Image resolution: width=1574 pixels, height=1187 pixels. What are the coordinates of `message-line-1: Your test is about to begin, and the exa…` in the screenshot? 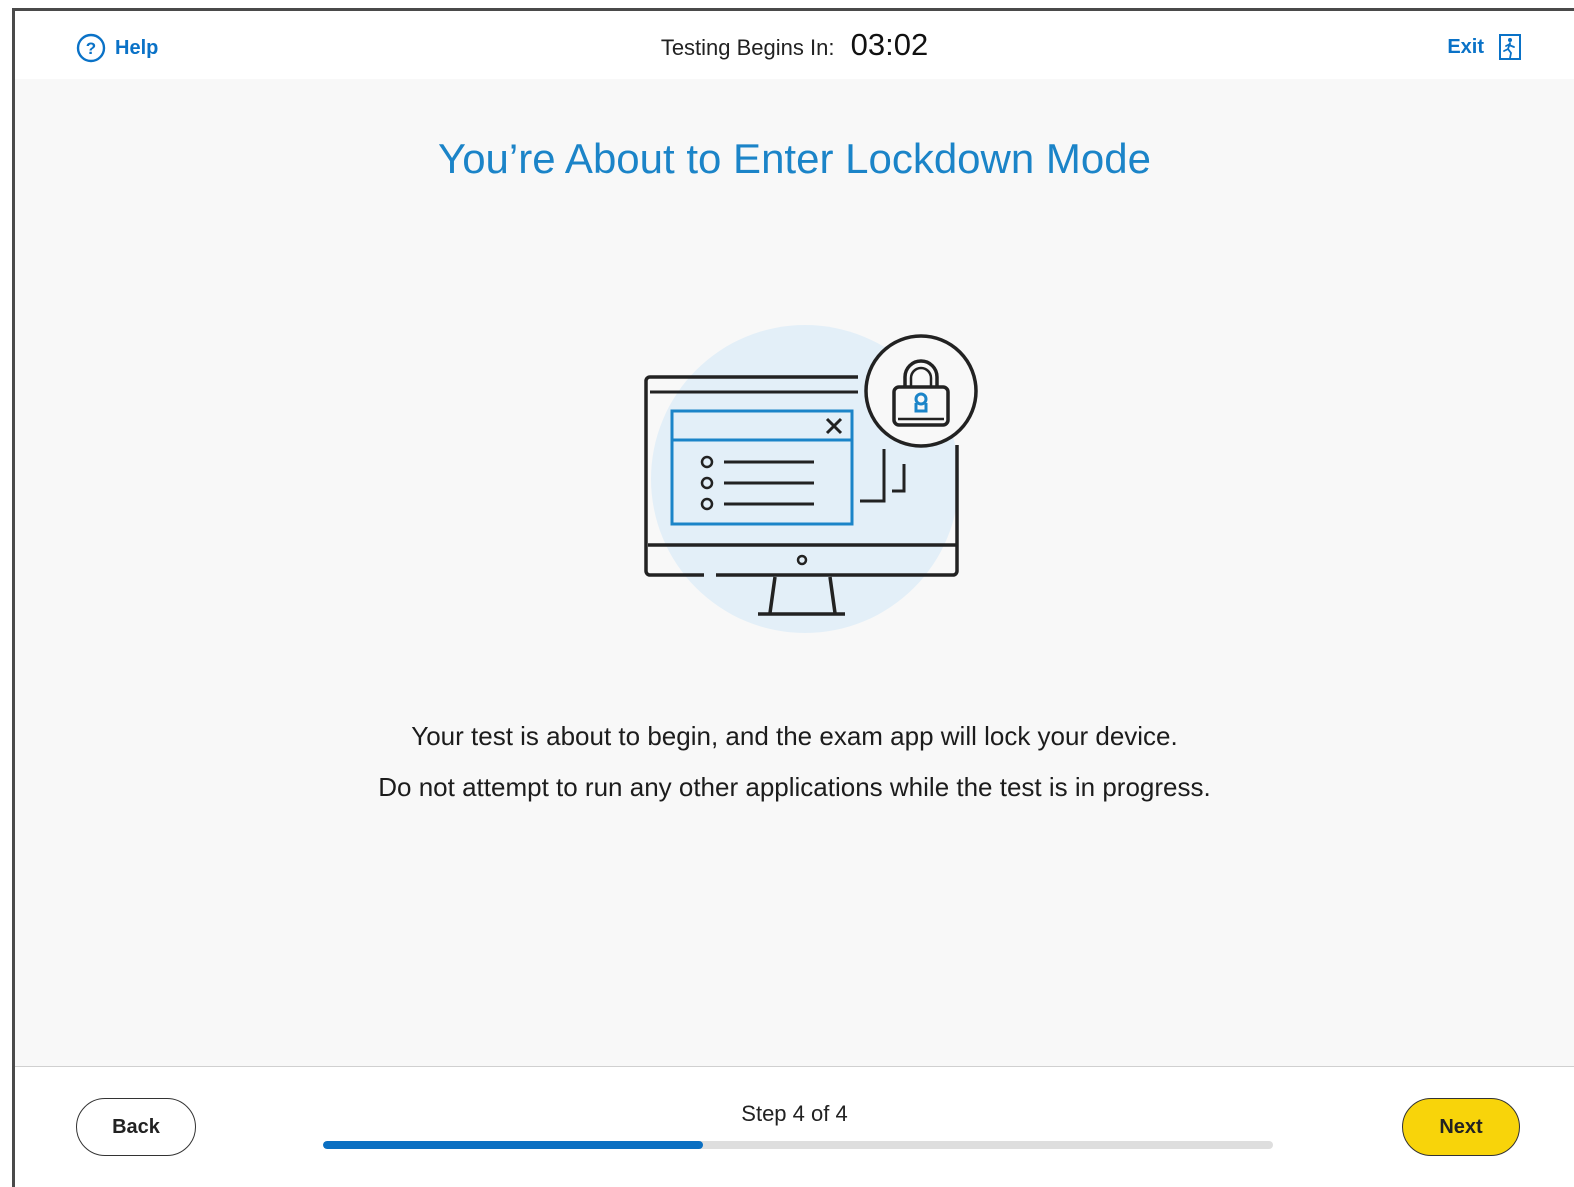 It's located at (794, 736).